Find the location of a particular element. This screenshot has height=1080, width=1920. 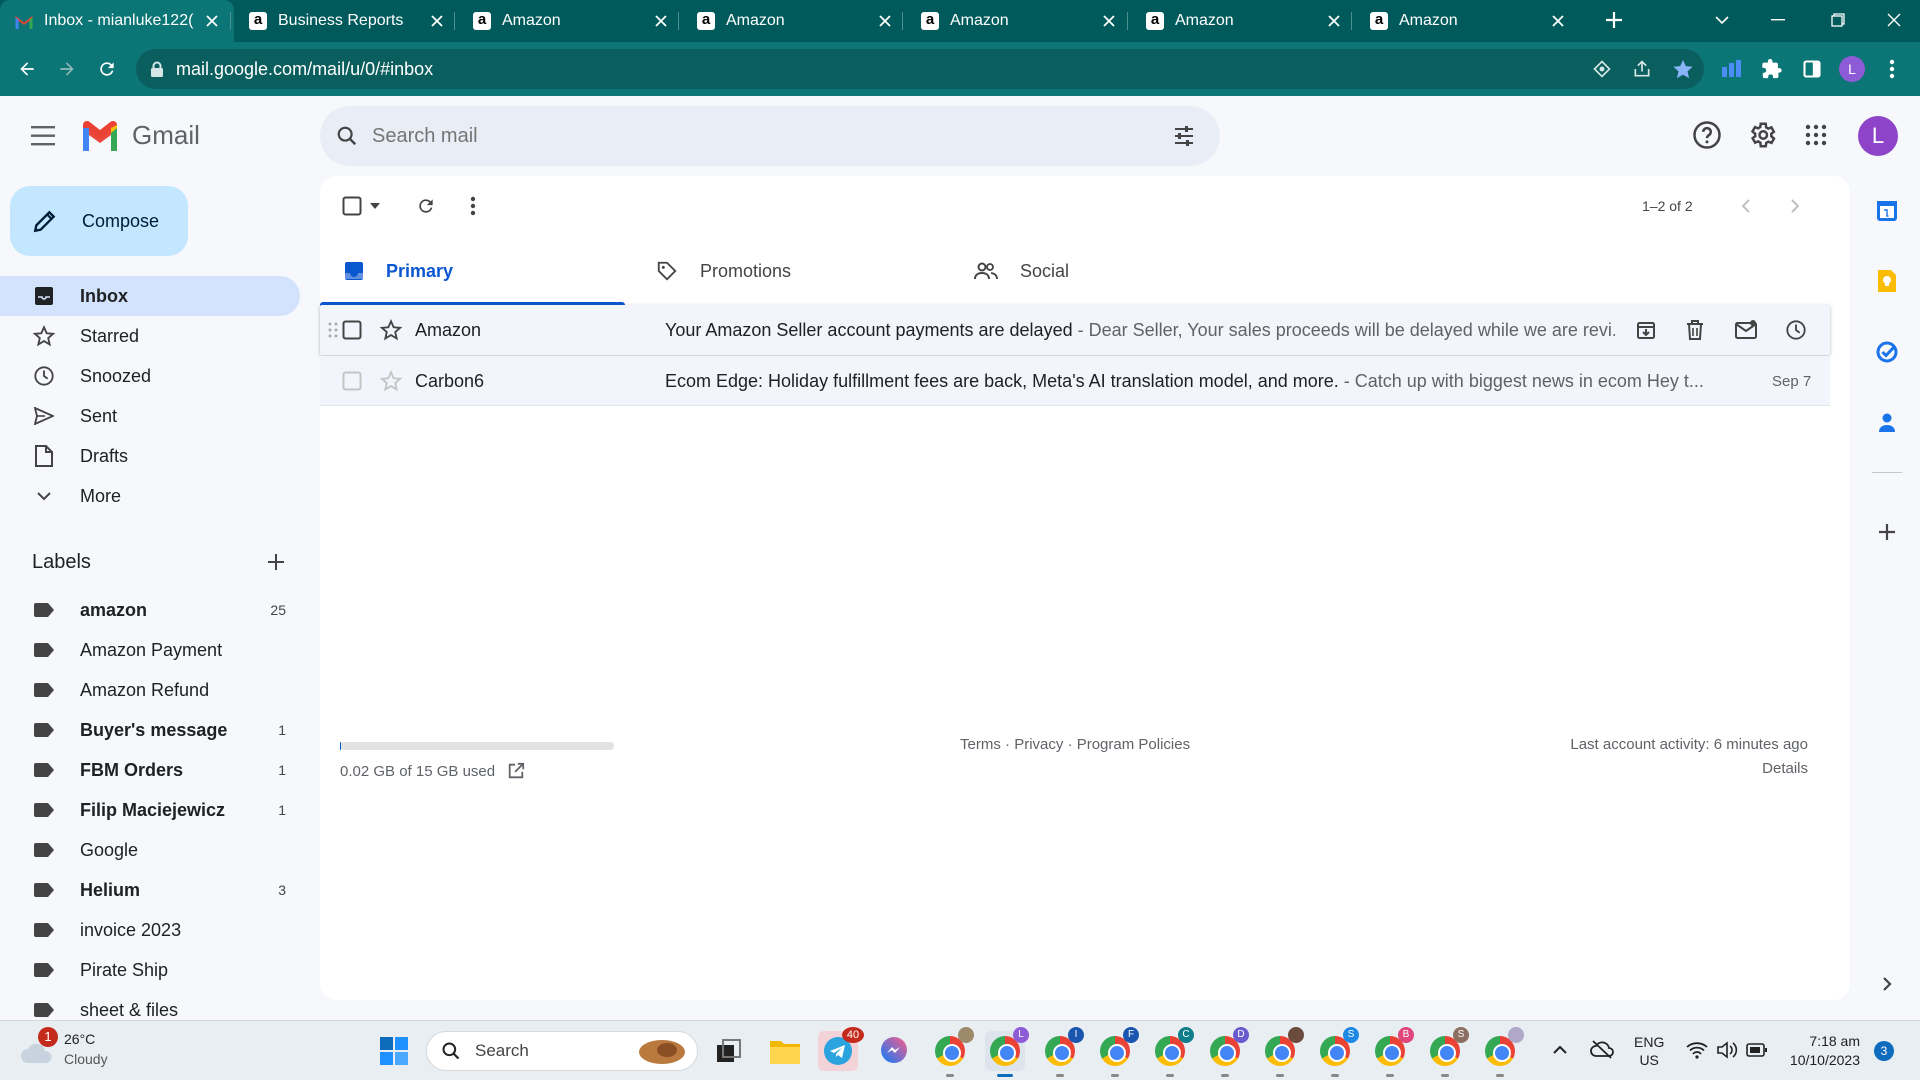

next-page-icon is located at coordinates (1795, 206).